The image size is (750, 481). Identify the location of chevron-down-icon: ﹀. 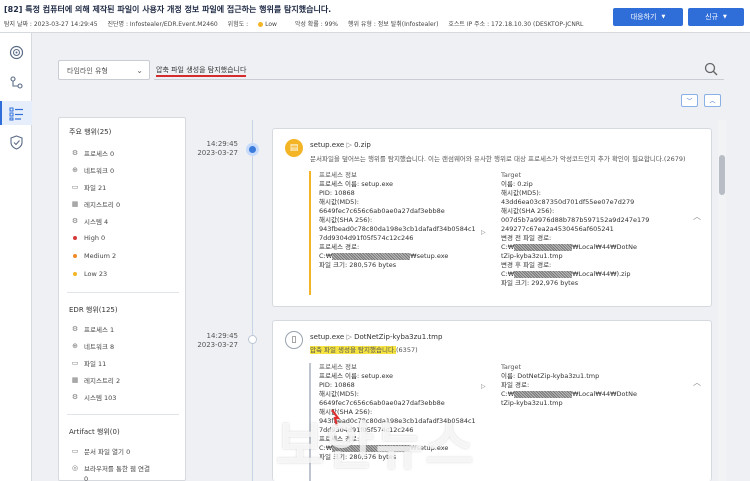
(689, 101).